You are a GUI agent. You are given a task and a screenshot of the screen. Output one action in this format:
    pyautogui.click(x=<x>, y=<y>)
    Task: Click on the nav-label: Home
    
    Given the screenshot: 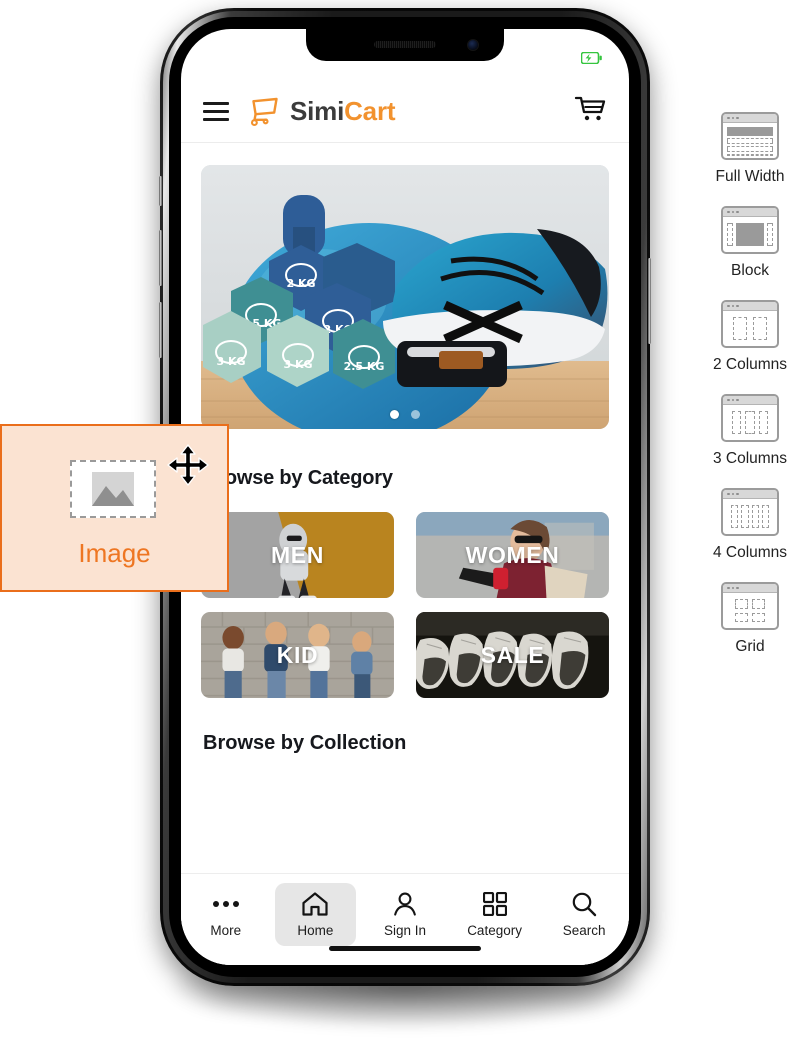 What is the action you would take?
    pyautogui.click(x=315, y=930)
    